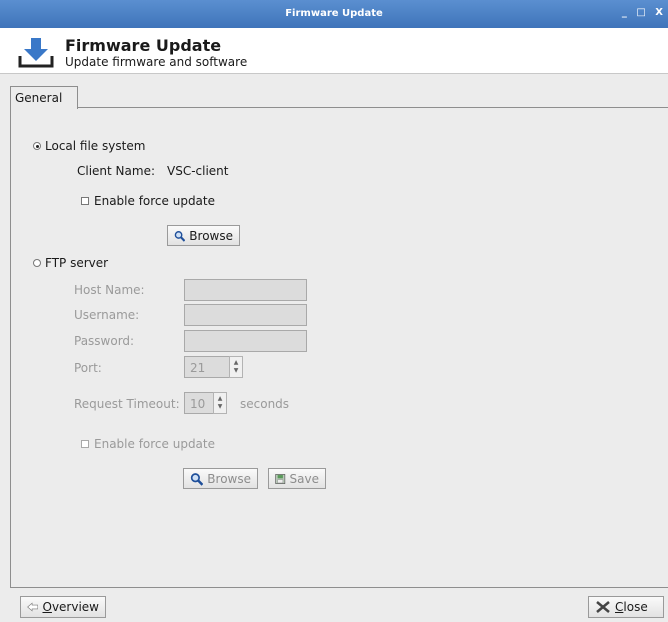 The width and height of the screenshot is (668, 622). I want to click on client-name-label: Client Name:, so click(116, 171).